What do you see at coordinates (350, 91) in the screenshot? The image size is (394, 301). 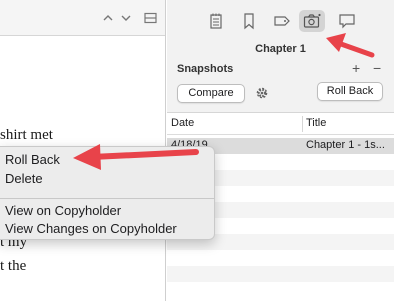 I see `roll-back-button: Roll Back` at bounding box center [350, 91].